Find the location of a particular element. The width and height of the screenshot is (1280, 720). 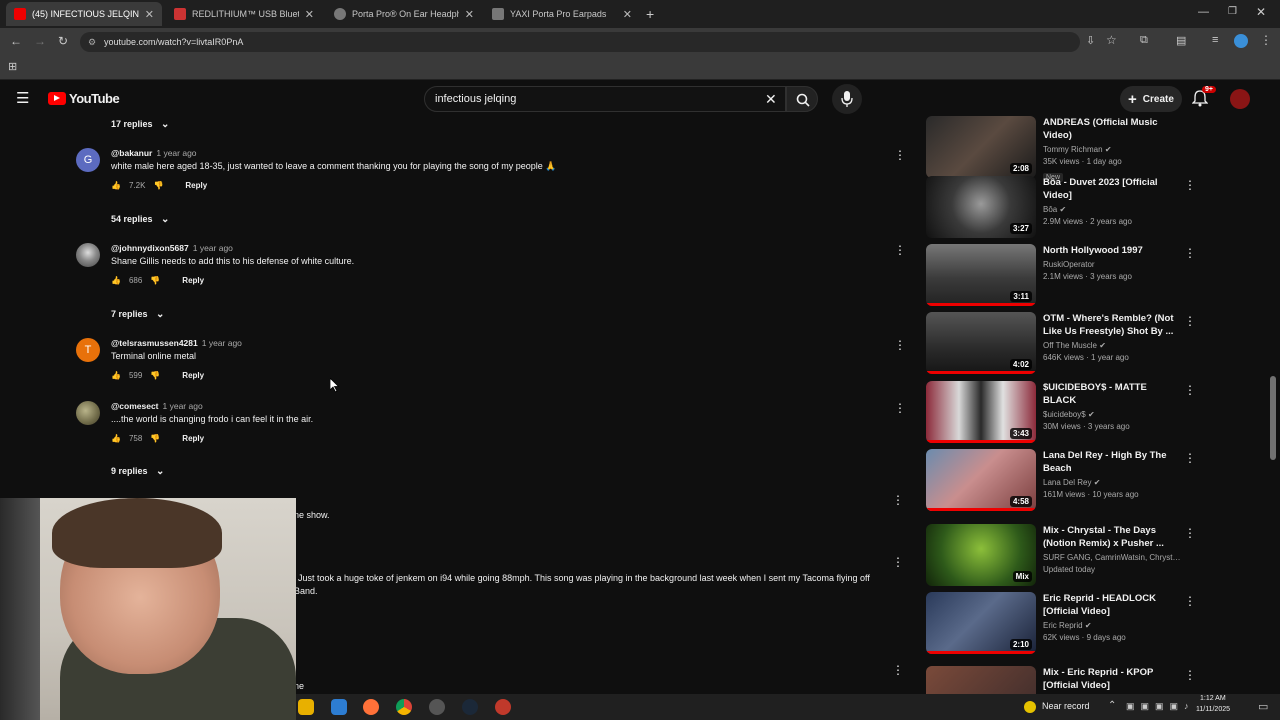

video-thumbnail: Mix is located at coordinates (981, 555).